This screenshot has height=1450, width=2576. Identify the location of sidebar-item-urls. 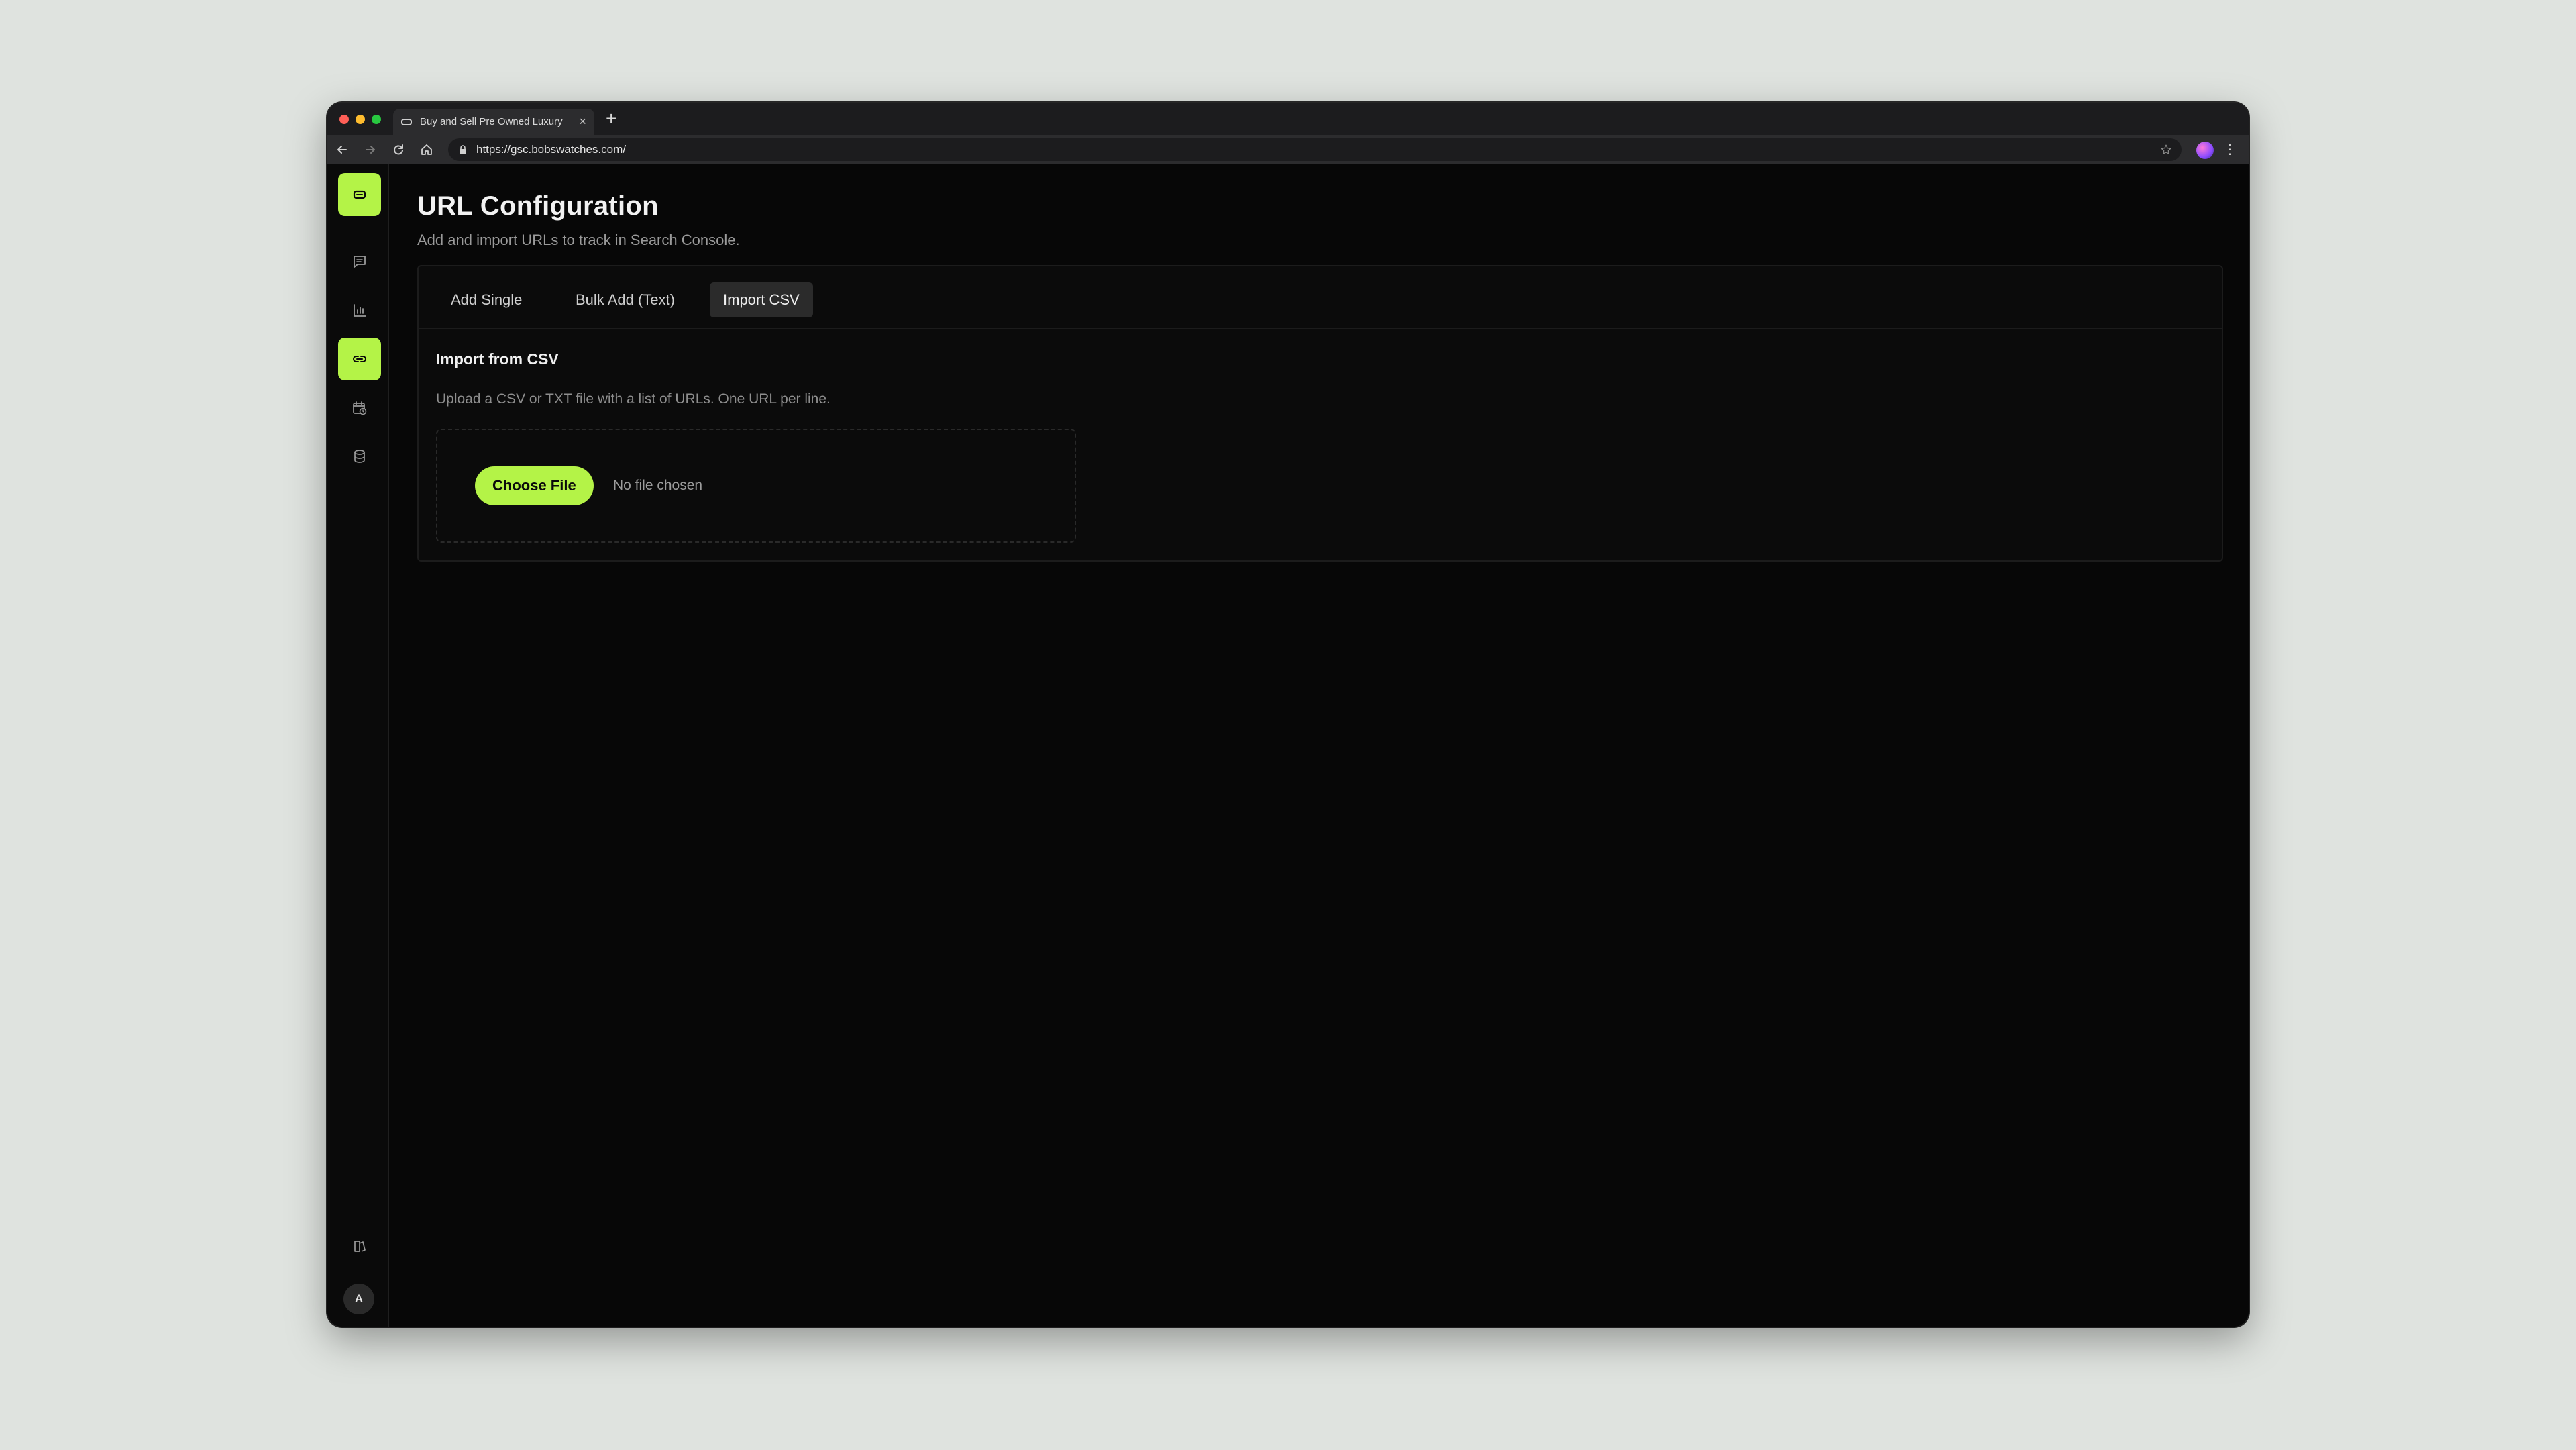
(359, 359).